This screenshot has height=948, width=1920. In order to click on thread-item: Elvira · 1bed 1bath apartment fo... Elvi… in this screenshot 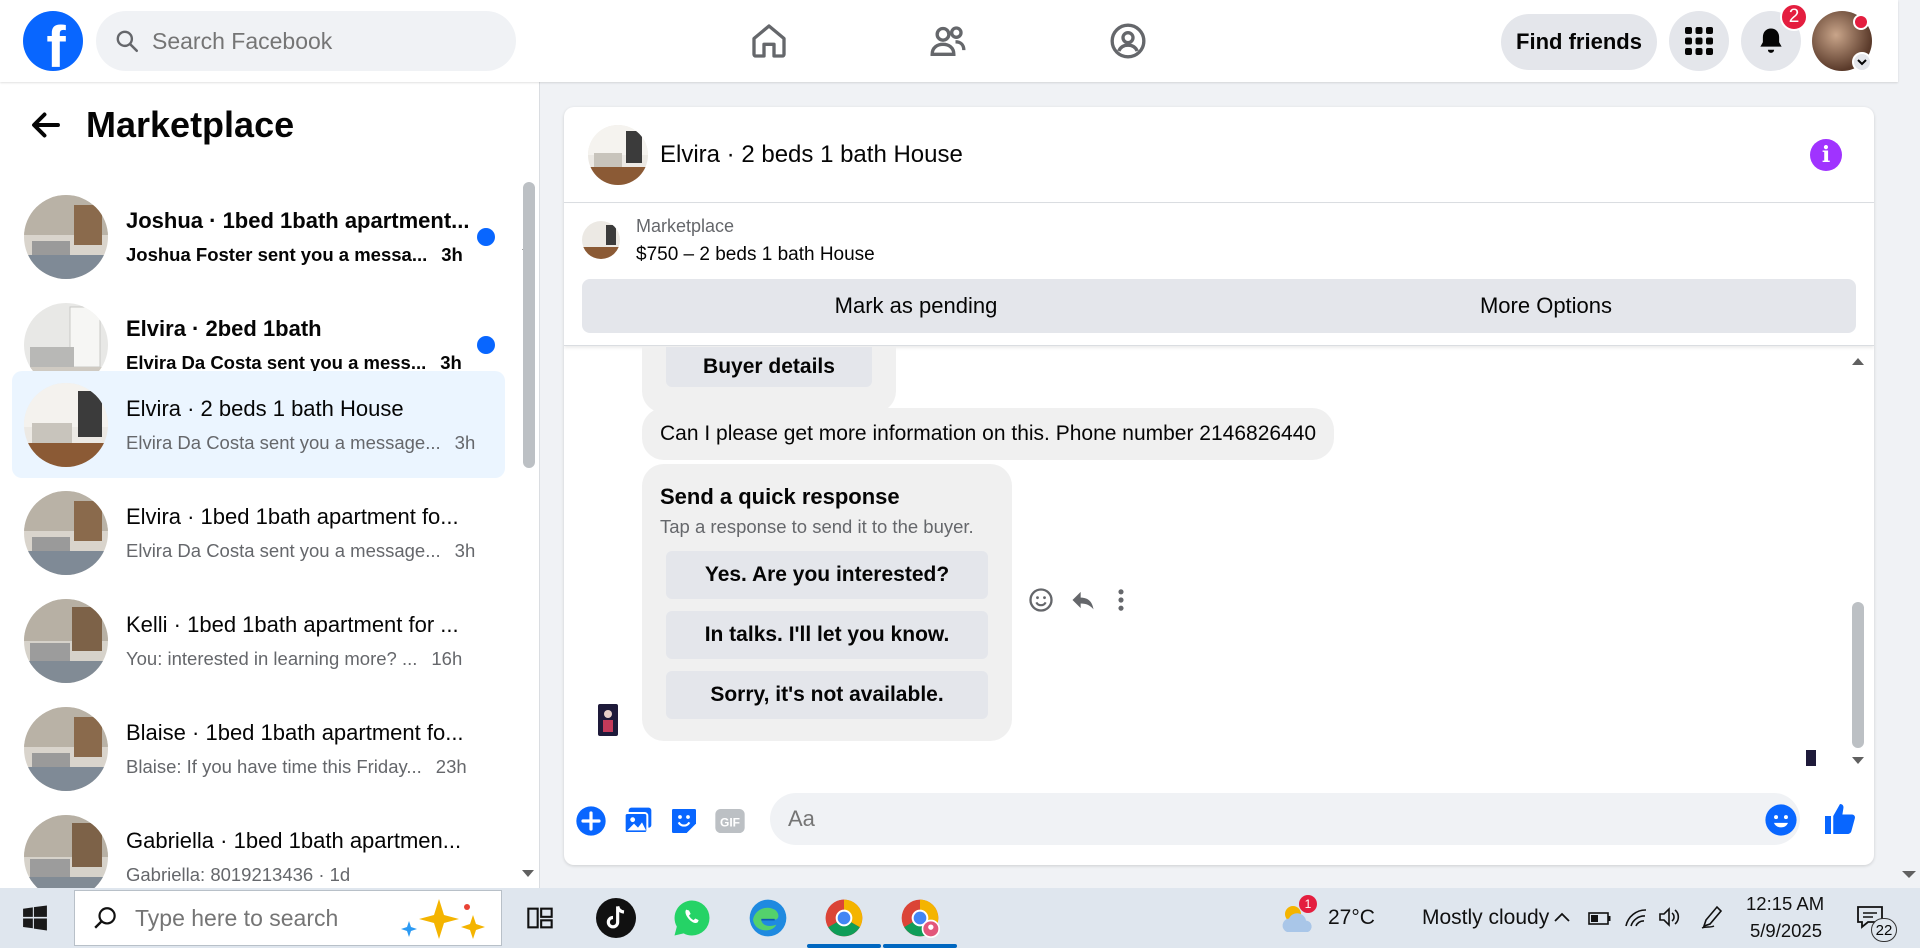, I will do `click(258, 532)`.